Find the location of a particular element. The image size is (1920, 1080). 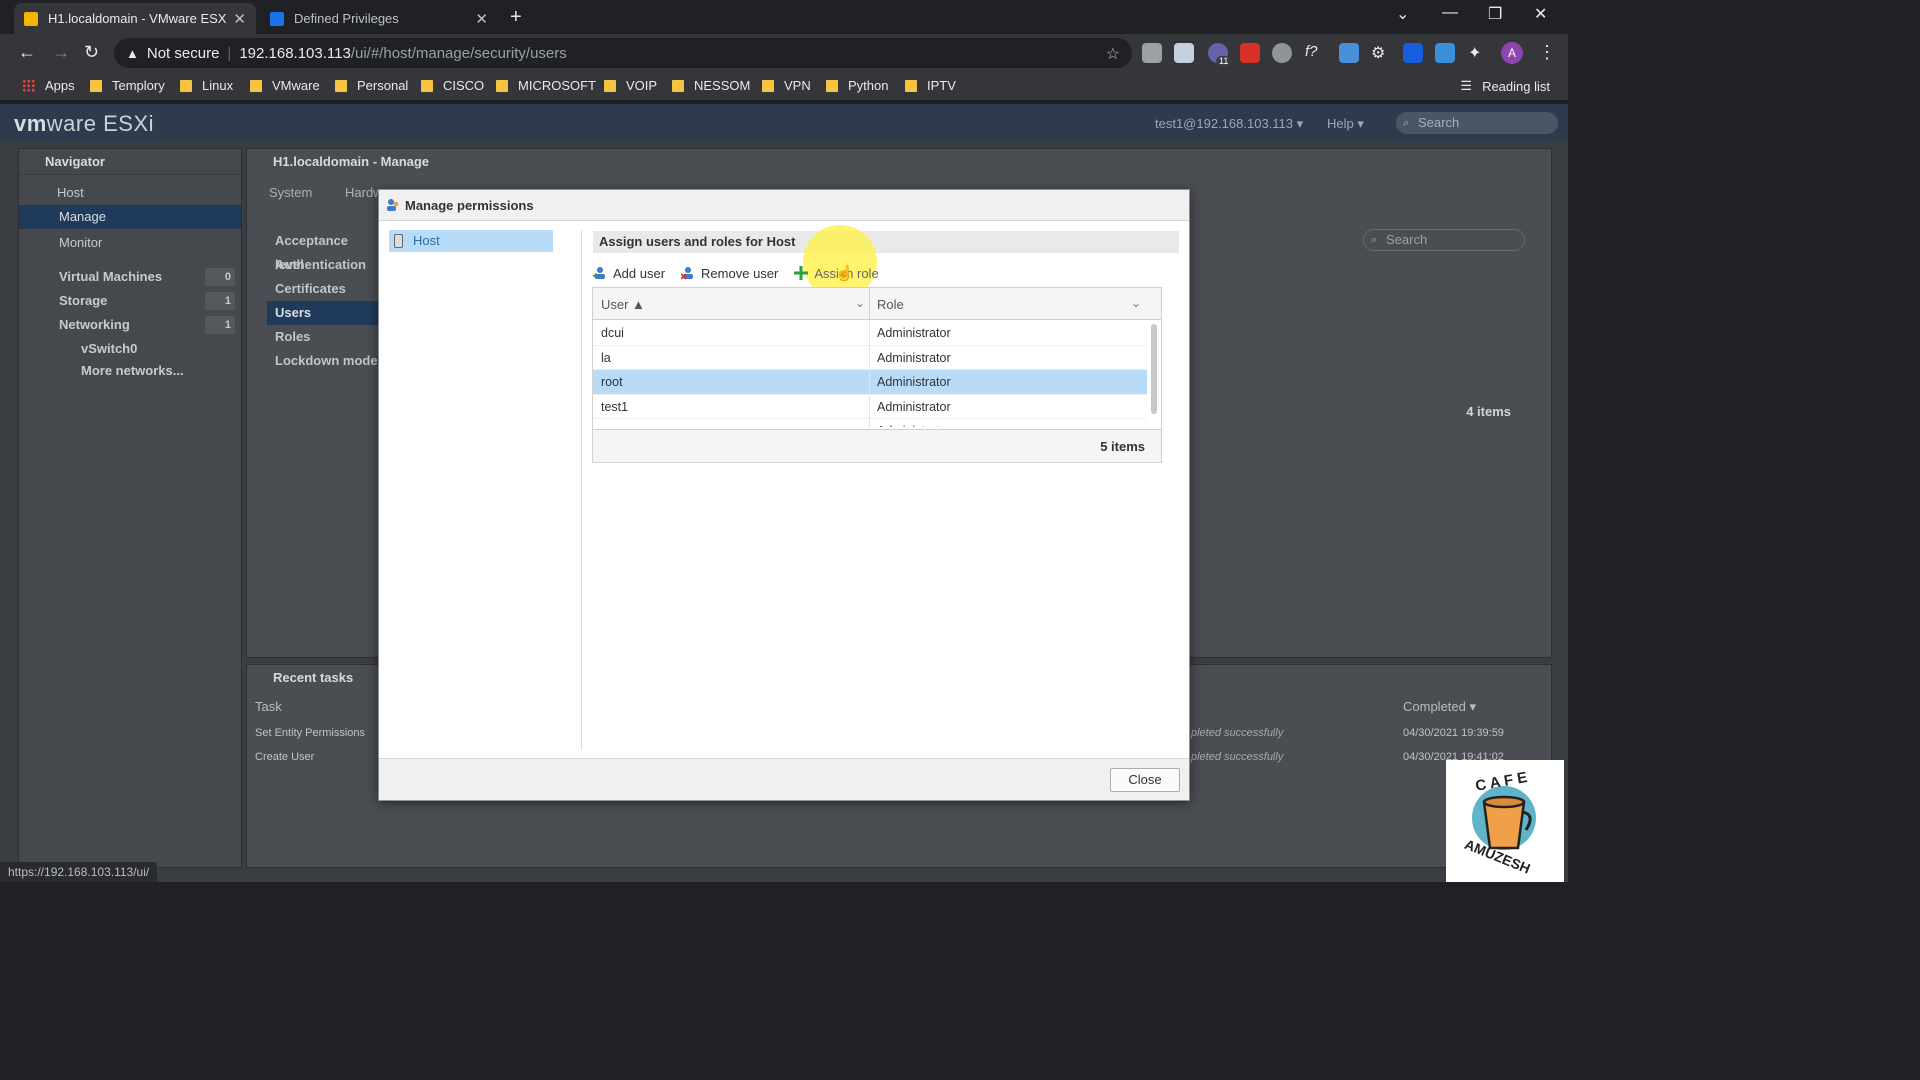

col-completed: Completed ▾ is located at coordinates (1439, 707).